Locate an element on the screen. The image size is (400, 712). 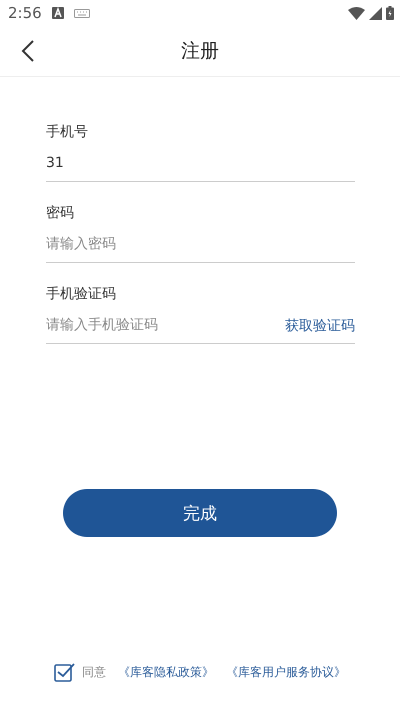
keyboard-icon is located at coordinates (82, 13).